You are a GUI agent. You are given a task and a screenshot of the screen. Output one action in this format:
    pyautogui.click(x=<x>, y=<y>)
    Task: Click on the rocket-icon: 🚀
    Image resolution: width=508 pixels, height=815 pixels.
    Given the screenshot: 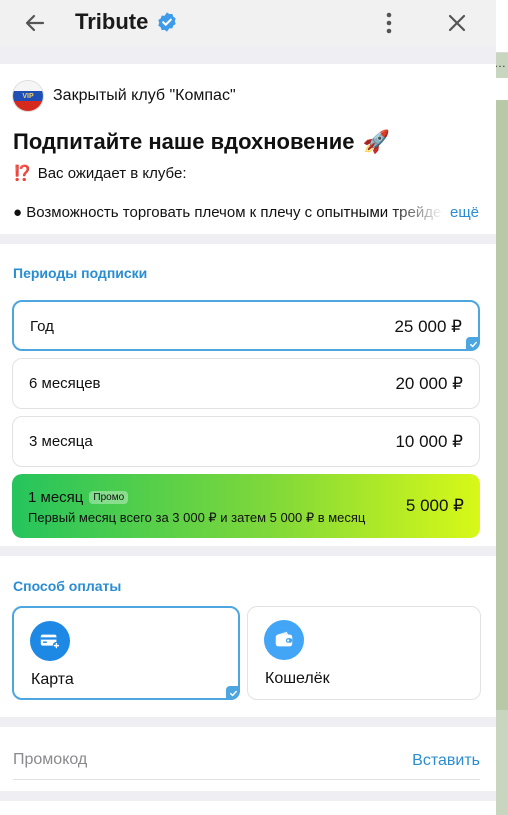 What is the action you would take?
    pyautogui.click(x=376, y=141)
    